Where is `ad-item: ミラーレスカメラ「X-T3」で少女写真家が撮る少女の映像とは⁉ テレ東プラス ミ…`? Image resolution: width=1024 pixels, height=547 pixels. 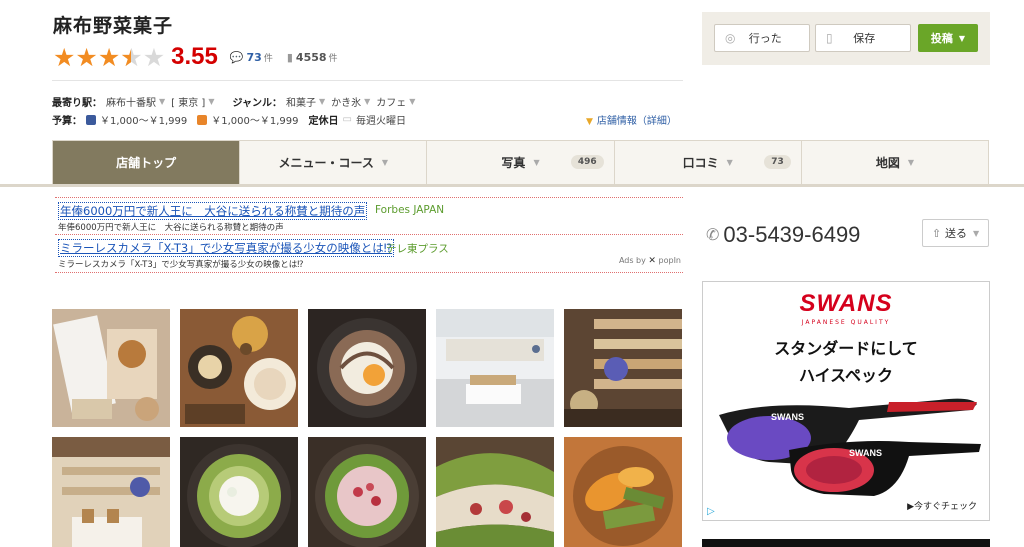 ad-item: ミラーレスカメラ「X-T3」で少女写真家が撮る少女の映像とは⁉ テレ東プラス ミ… is located at coordinates (369, 254).